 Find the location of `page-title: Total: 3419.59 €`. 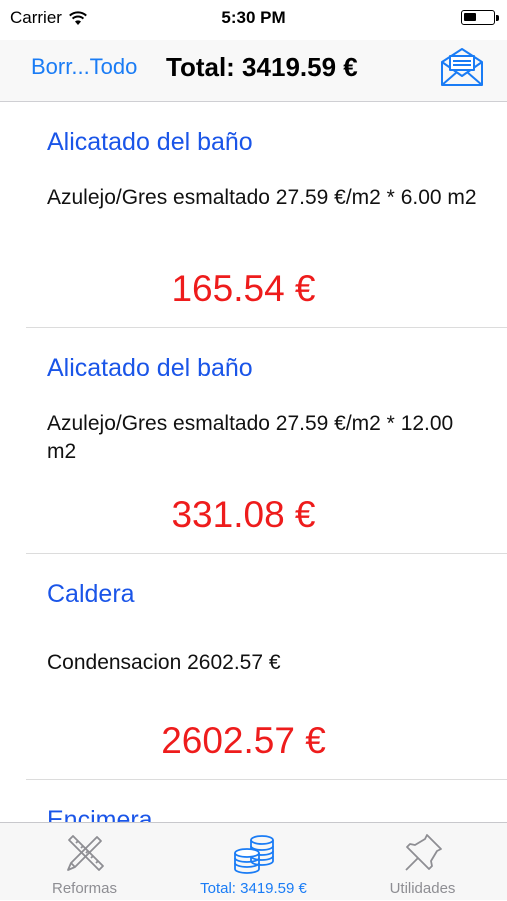

page-title: Total: 3419.59 € is located at coordinates (262, 67).